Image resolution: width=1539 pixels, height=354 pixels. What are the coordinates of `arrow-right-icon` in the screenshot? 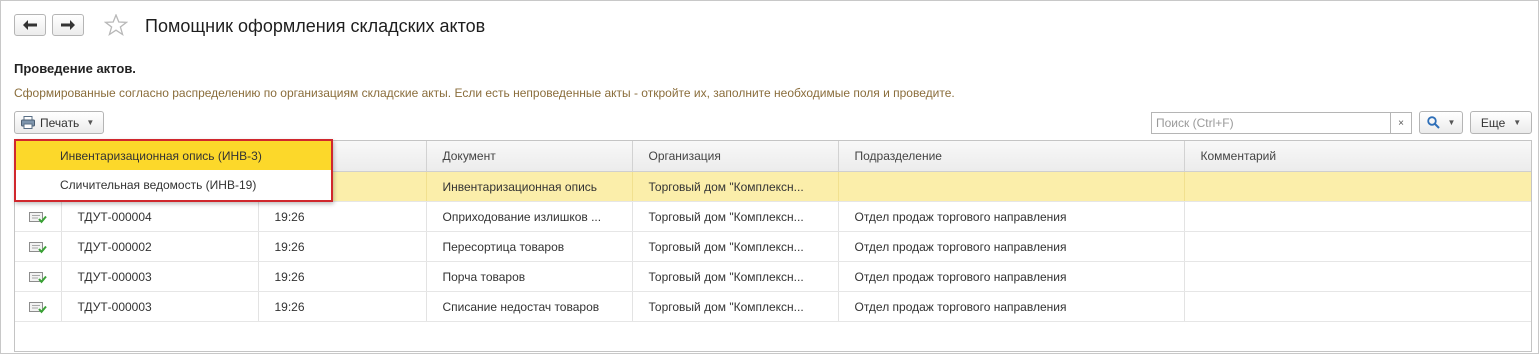 It's located at (68, 25).